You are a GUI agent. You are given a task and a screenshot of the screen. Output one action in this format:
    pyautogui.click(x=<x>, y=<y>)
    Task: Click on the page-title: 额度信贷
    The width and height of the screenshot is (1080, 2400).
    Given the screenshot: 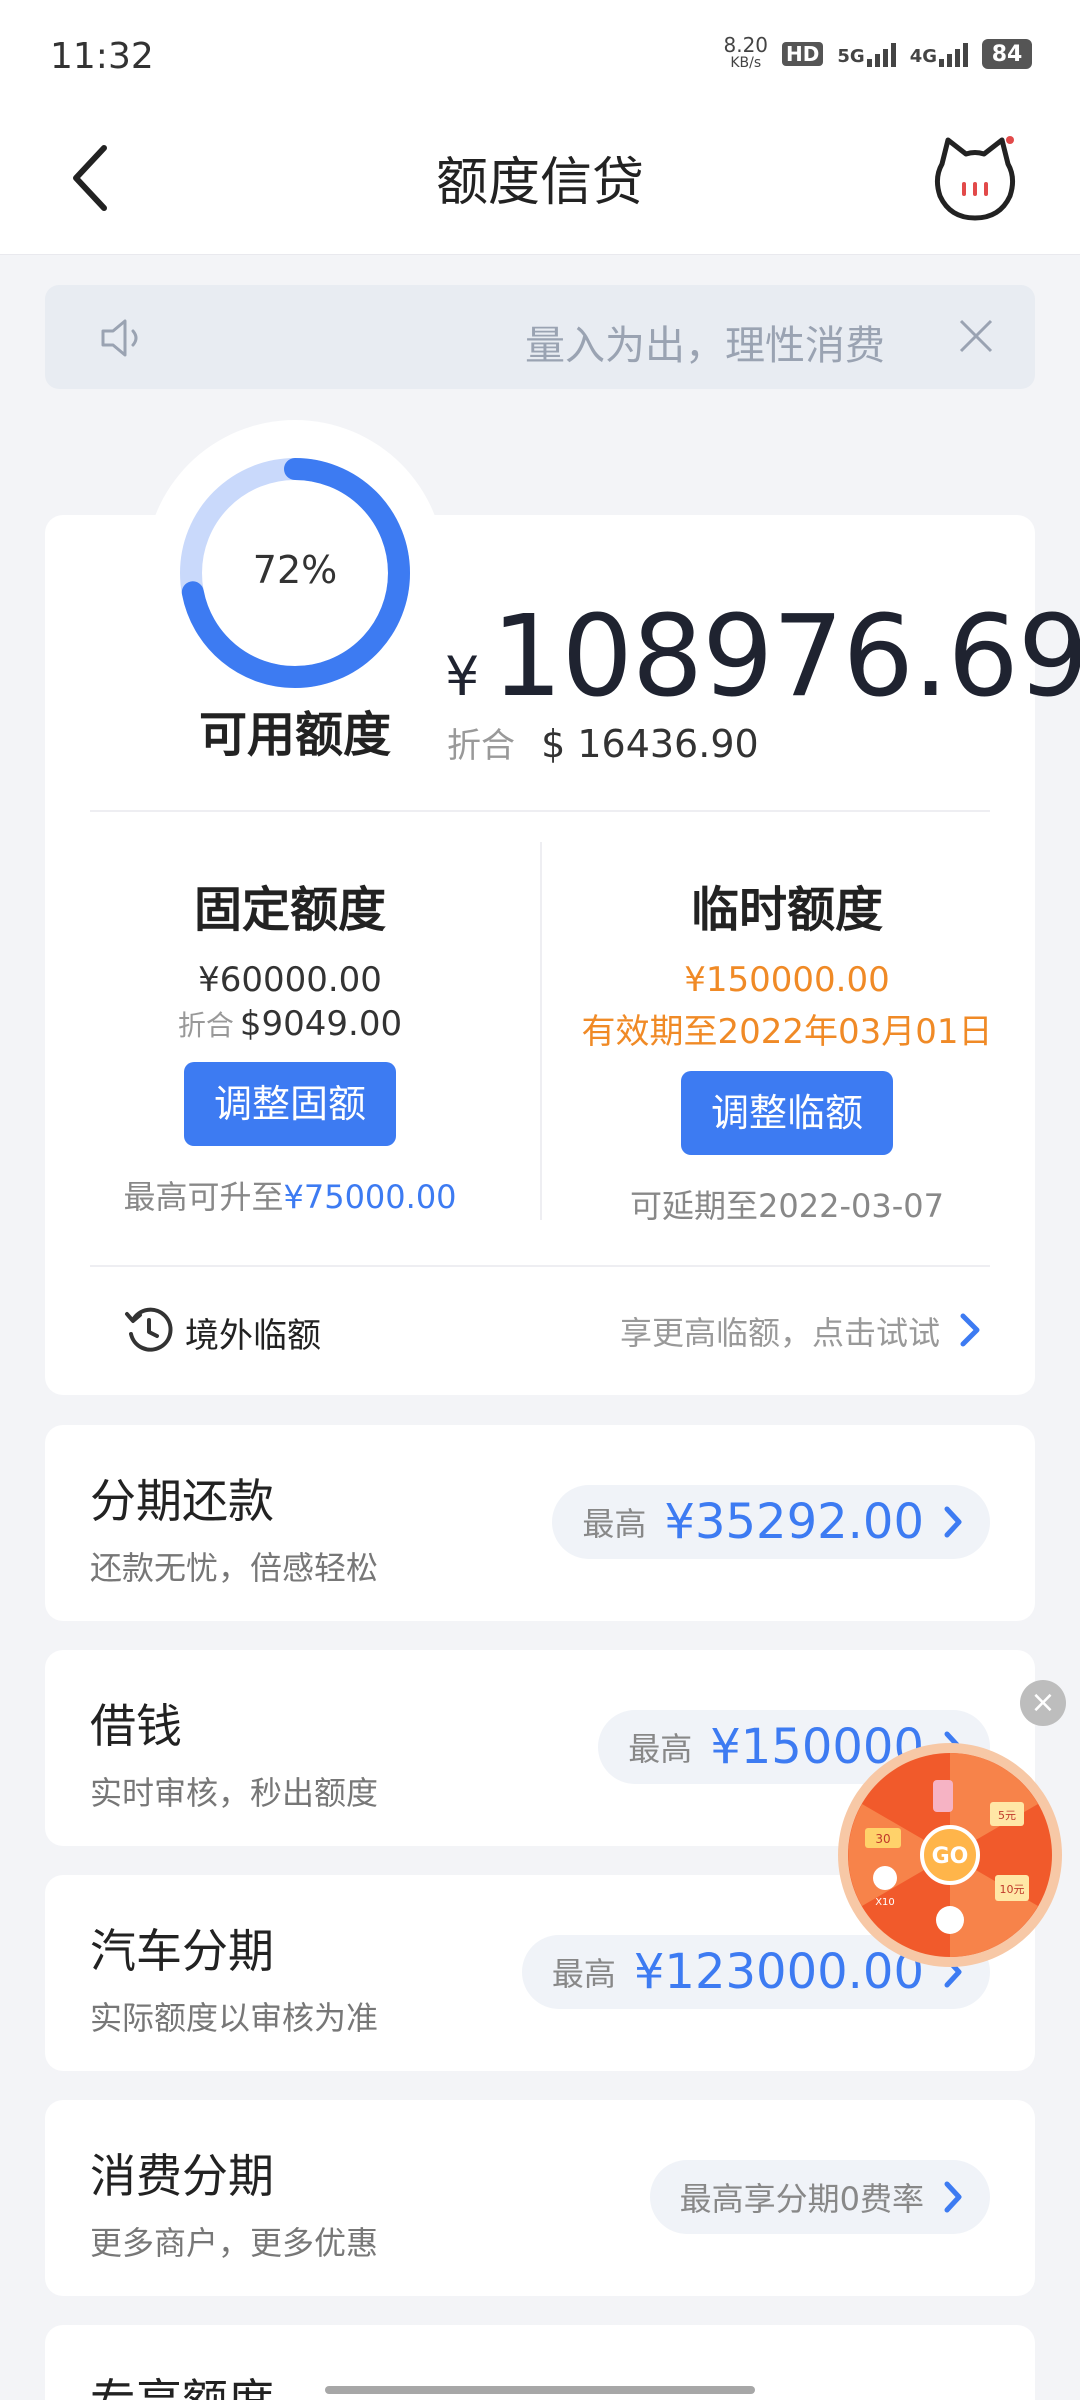 What is the action you would take?
    pyautogui.click(x=539, y=183)
    